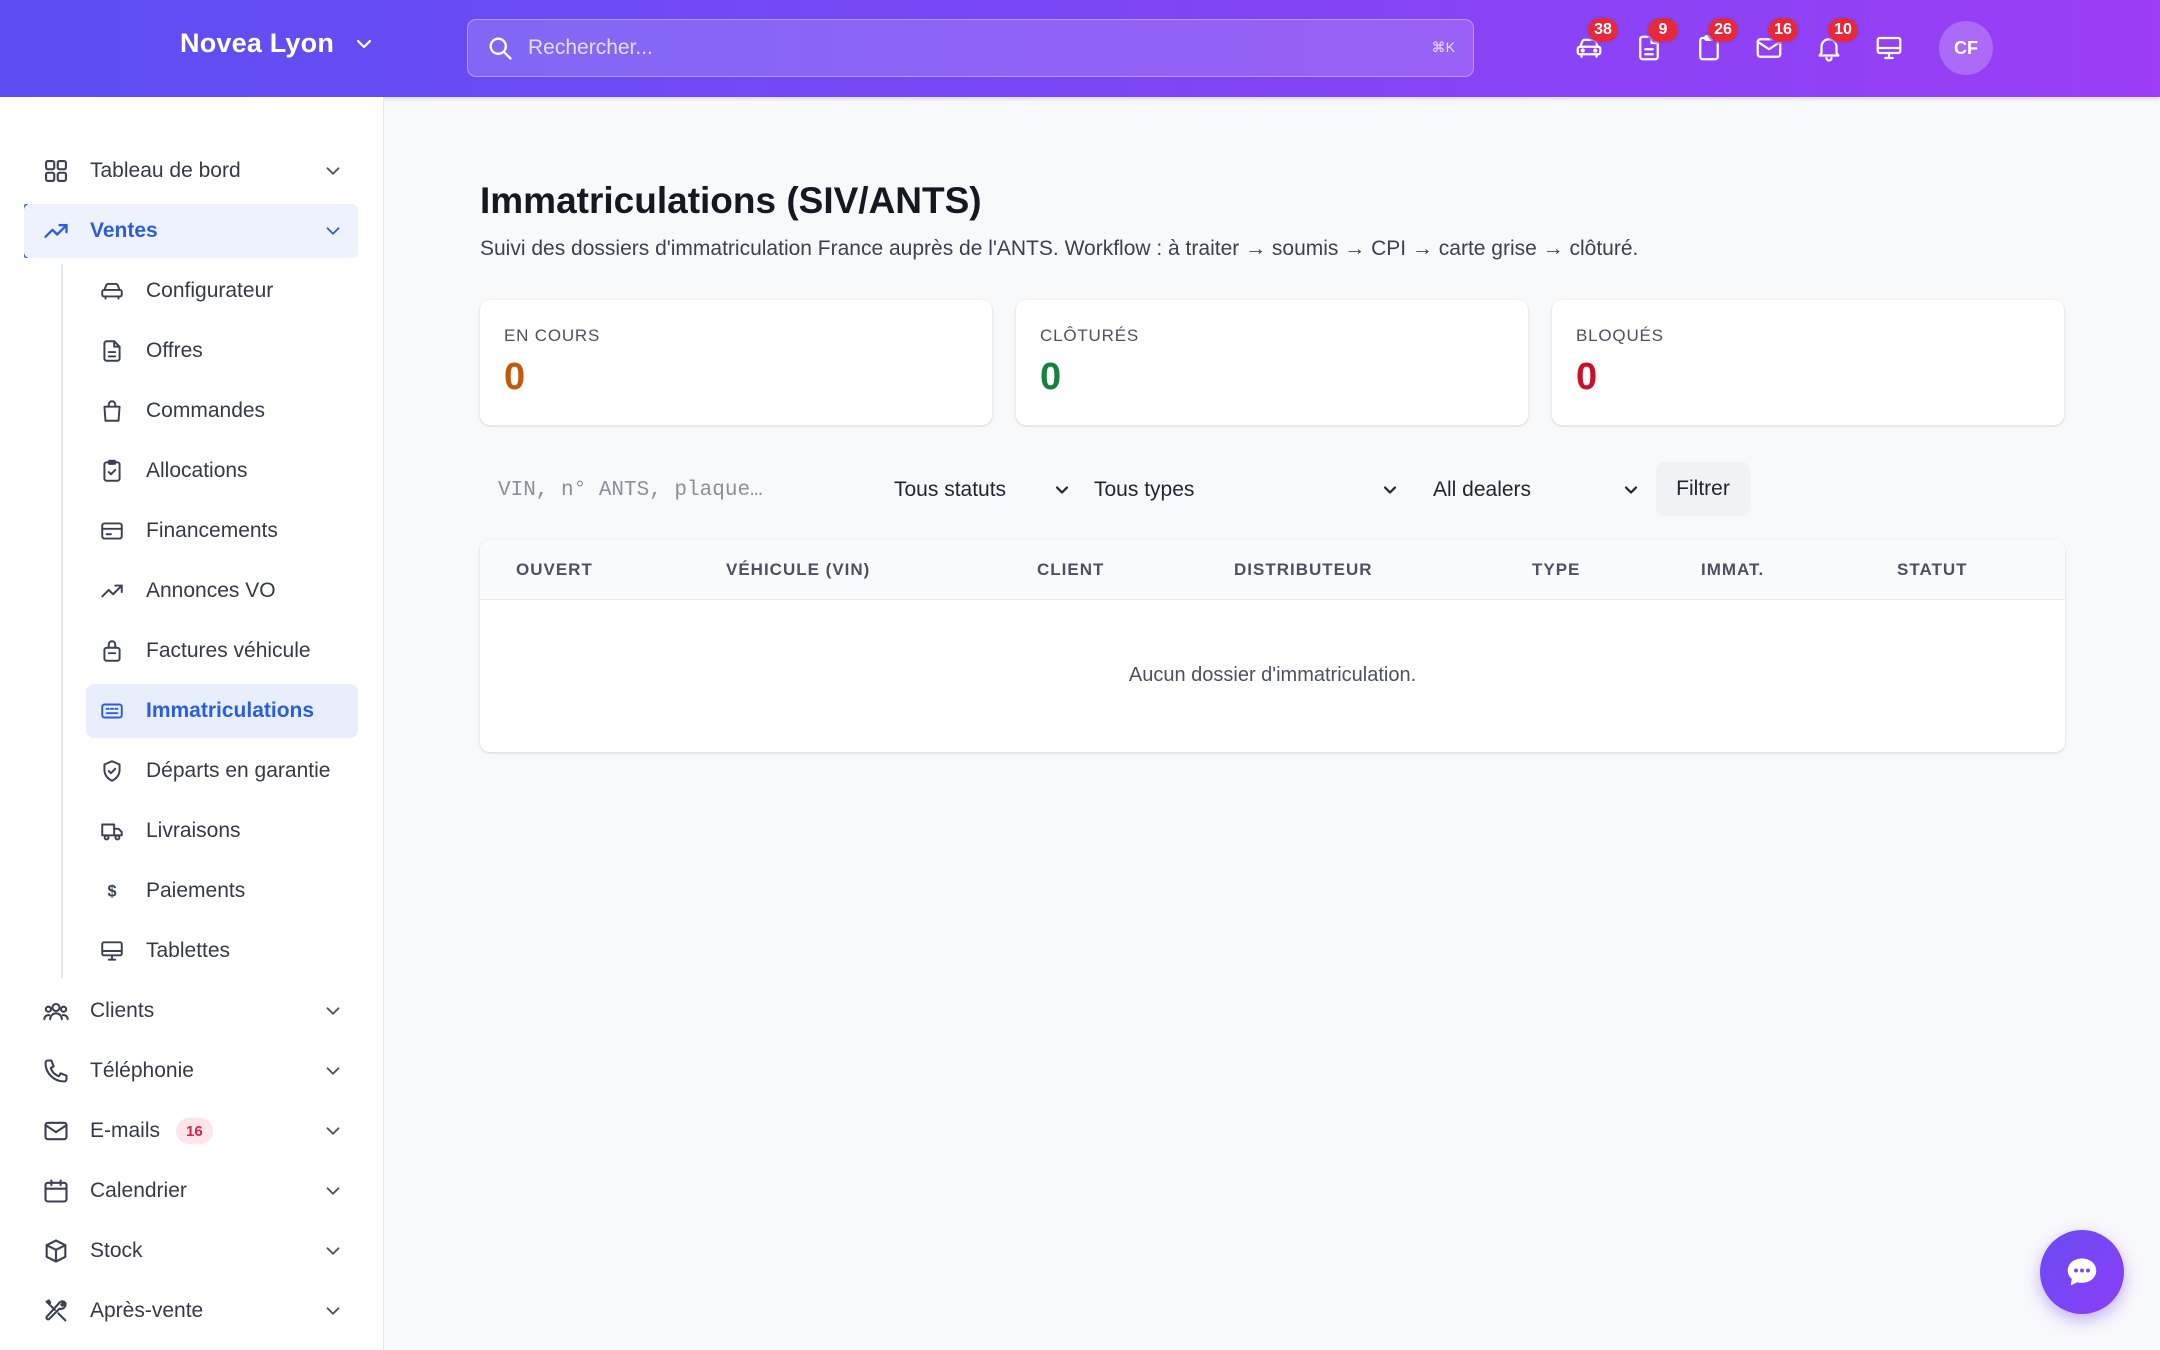 This screenshot has width=2160, height=1350. Describe the element at coordinates (138, 1190) in the screenshot. I see `sidebar-item-label: Calendrier` at that location.